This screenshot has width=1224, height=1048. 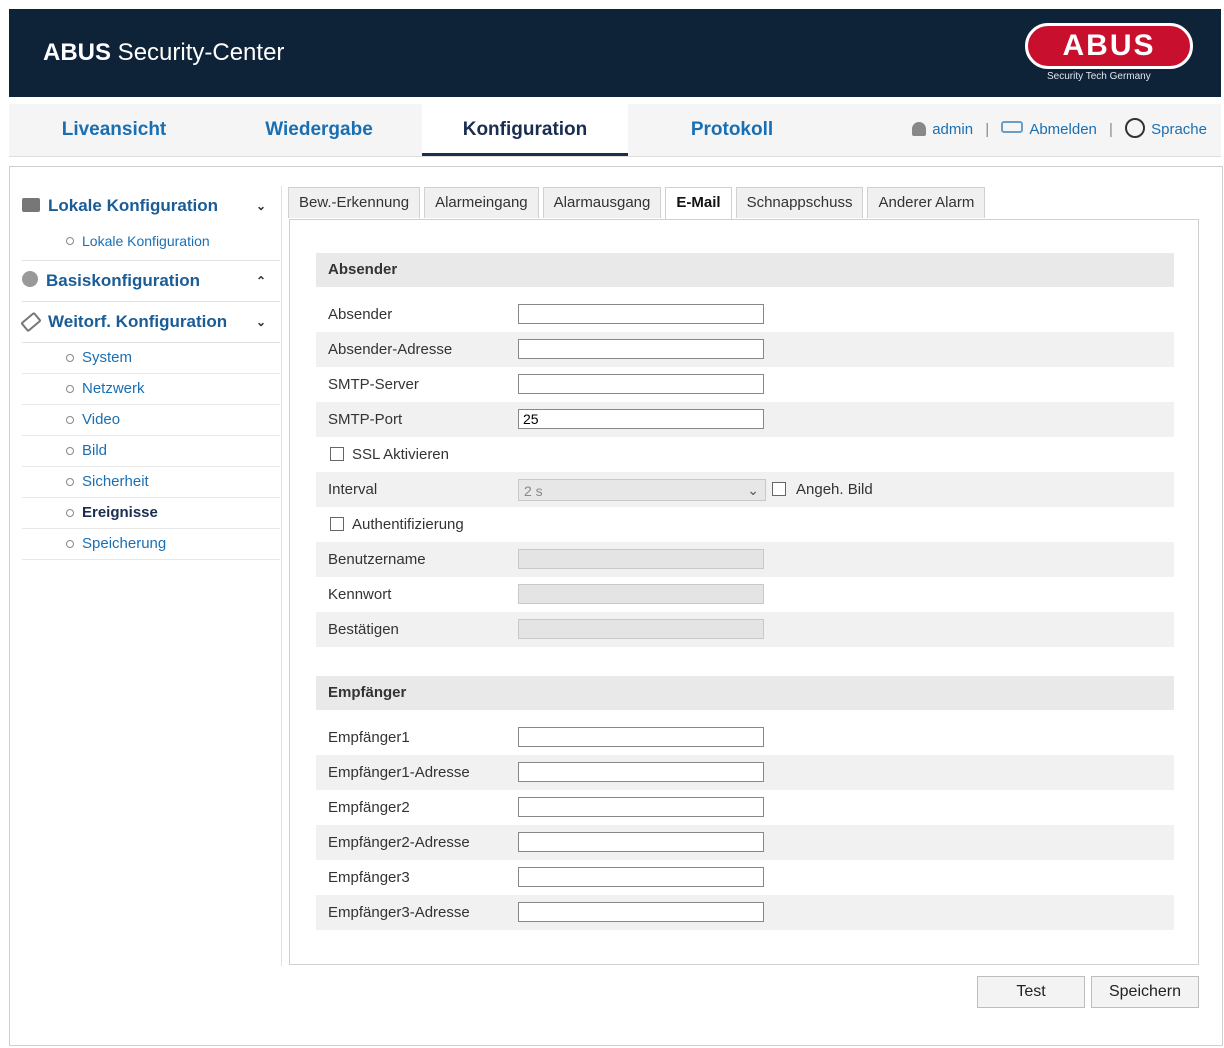 What do you see at coordinates (138, 321) in the screenshot?
I see `sidebar-section-label: Weitorf. Konfiguration` at bounding box center [138, 321].